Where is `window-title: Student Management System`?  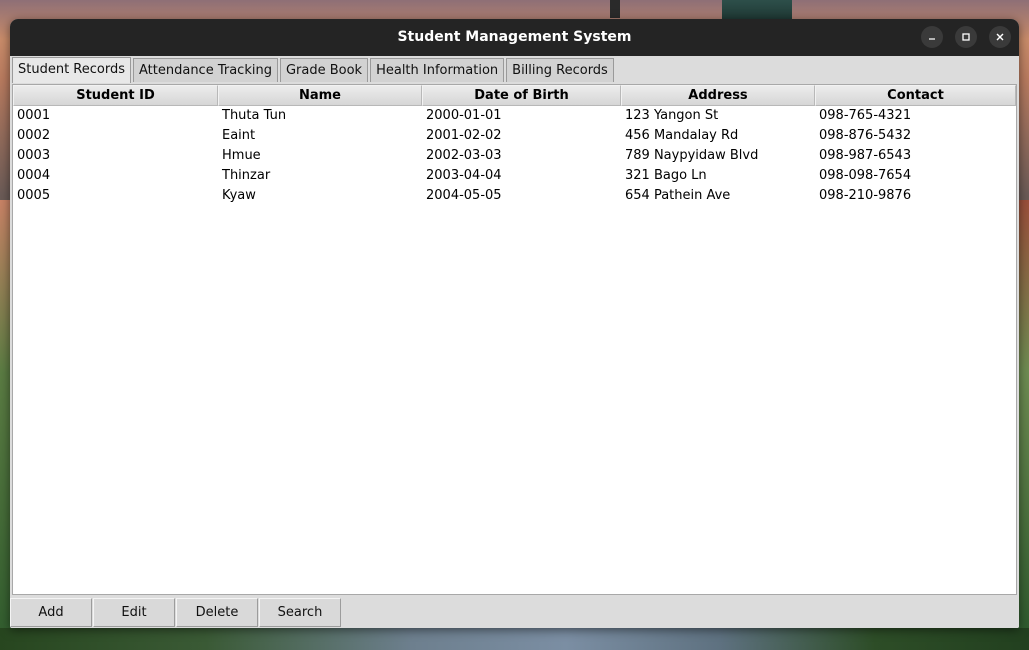
window-title: Student Management System is located at coordinates (514, 37).